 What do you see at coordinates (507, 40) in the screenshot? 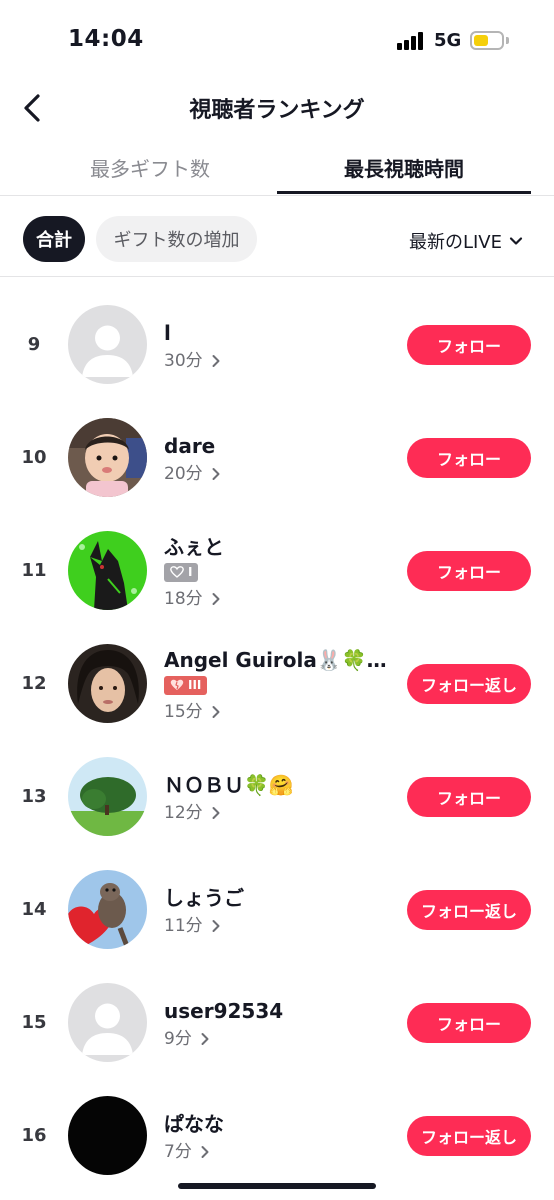
I see `battery-cap` at bounding box center [507, 40].